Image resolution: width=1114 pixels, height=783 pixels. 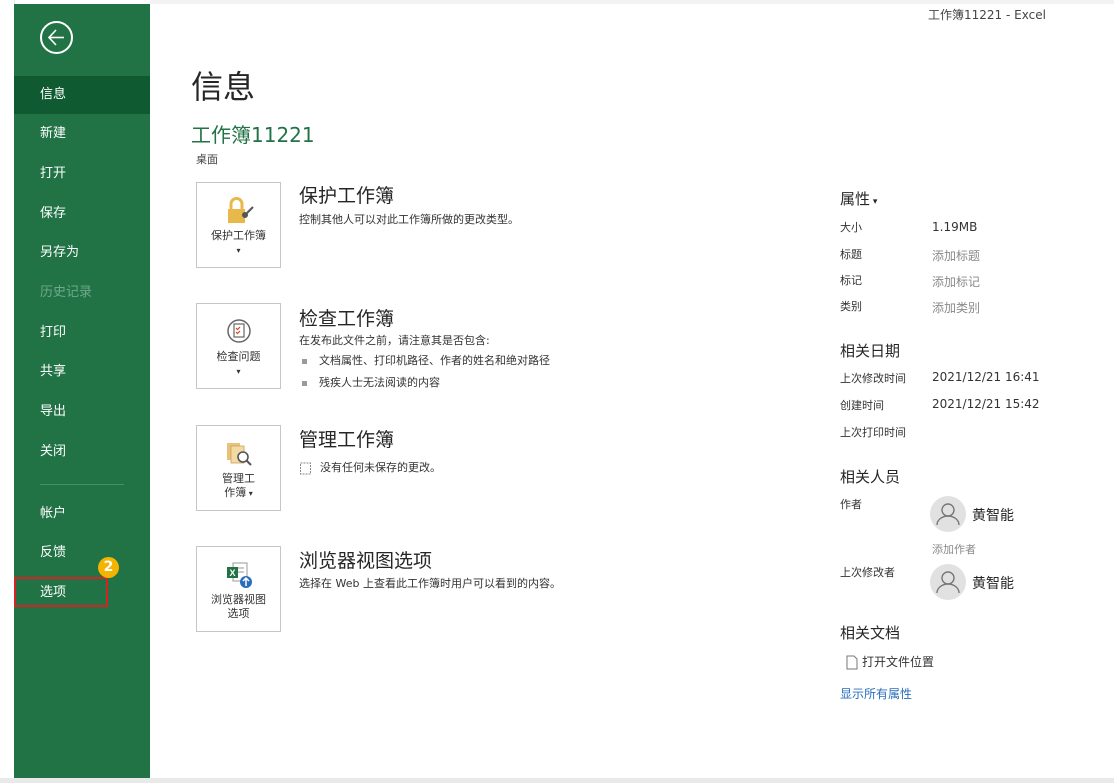 What do you see at coordinates (956, 307) in the screenshot?
I see `prop-category-value: 添加类别` at bounding box center [956, 307].